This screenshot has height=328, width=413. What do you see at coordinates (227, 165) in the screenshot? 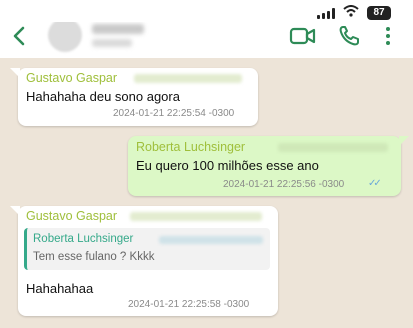
I see `message-text: Eu quero 100 milhões esse ano` at bounding box center [227, 165].